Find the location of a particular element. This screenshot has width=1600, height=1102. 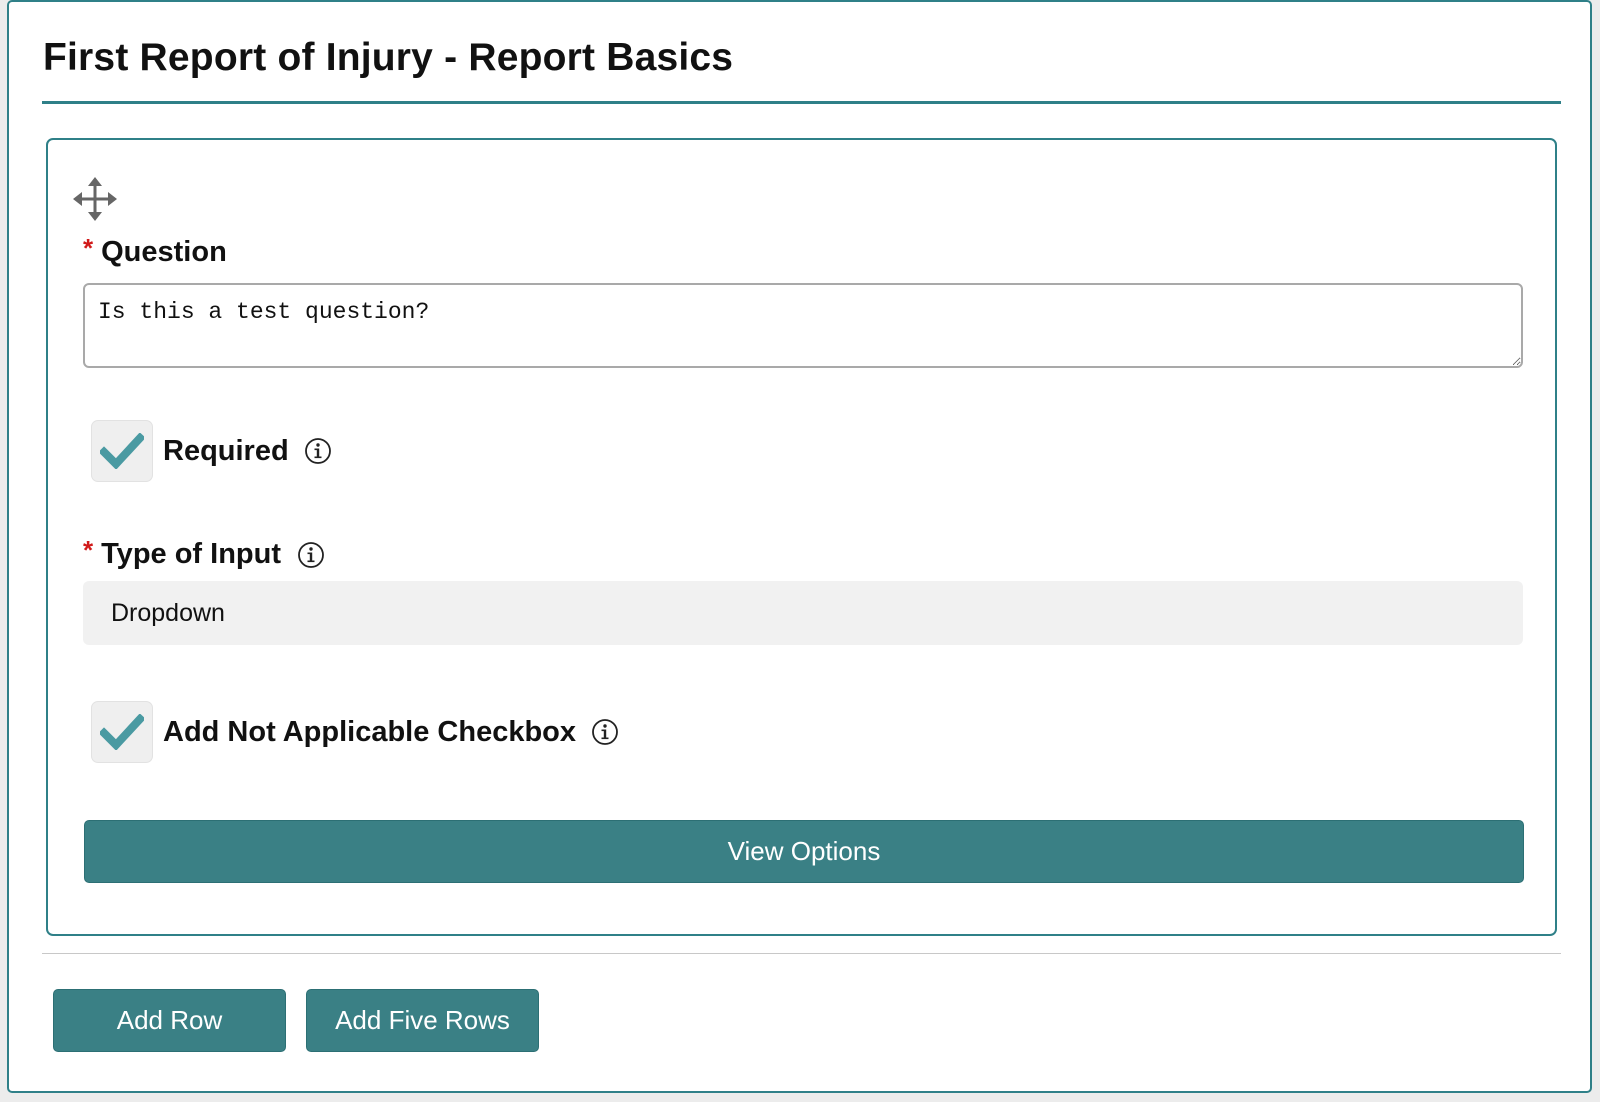

add-five-rows-button: Add Five Rows is located at coordinates (422, 1020).